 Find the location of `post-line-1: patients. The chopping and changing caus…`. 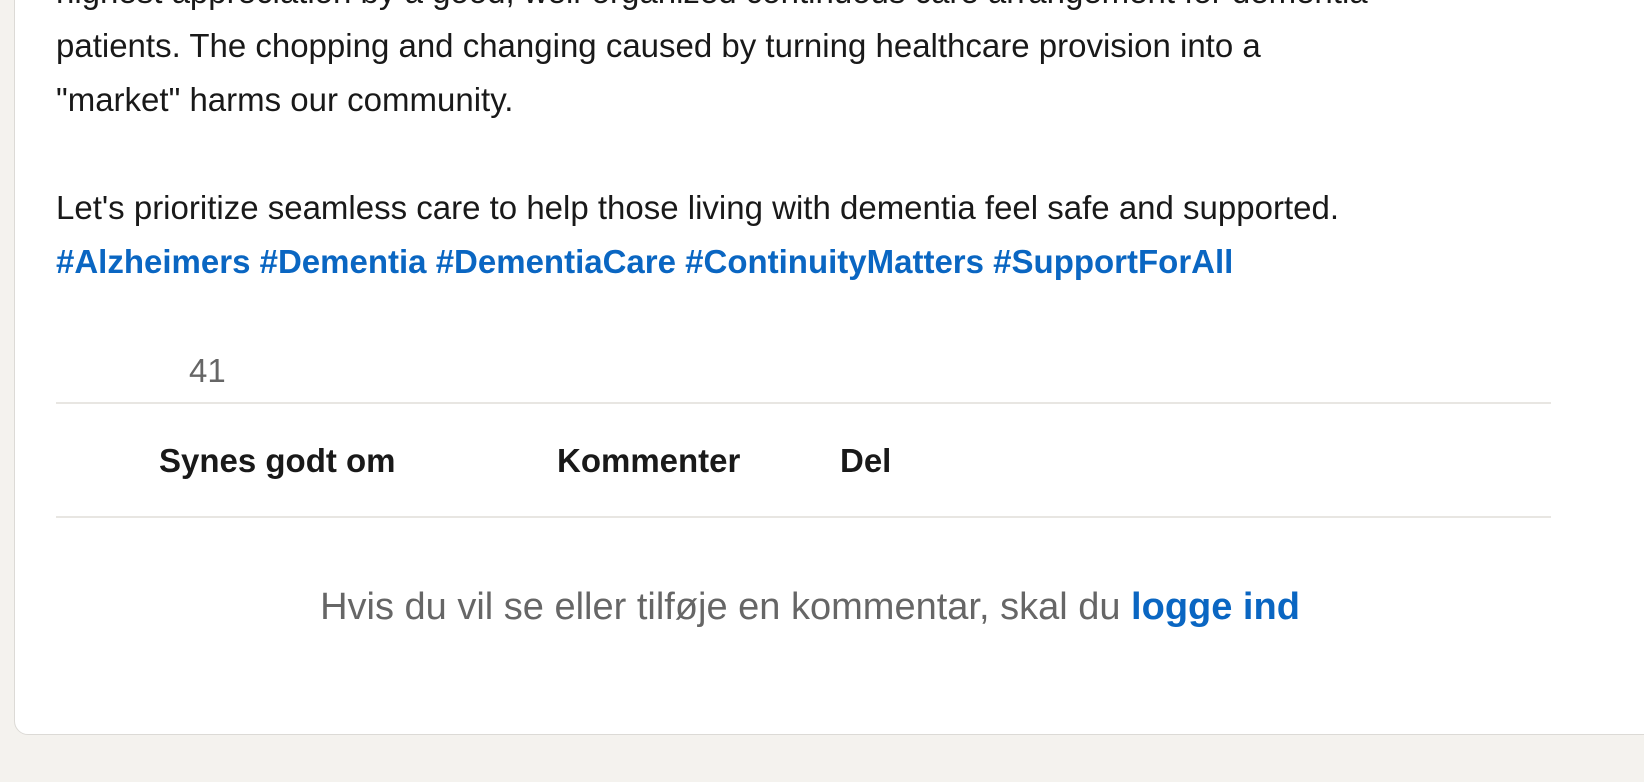

post-line-1: patients. The chopping and changing caus… is located at coordinates (658, 45).